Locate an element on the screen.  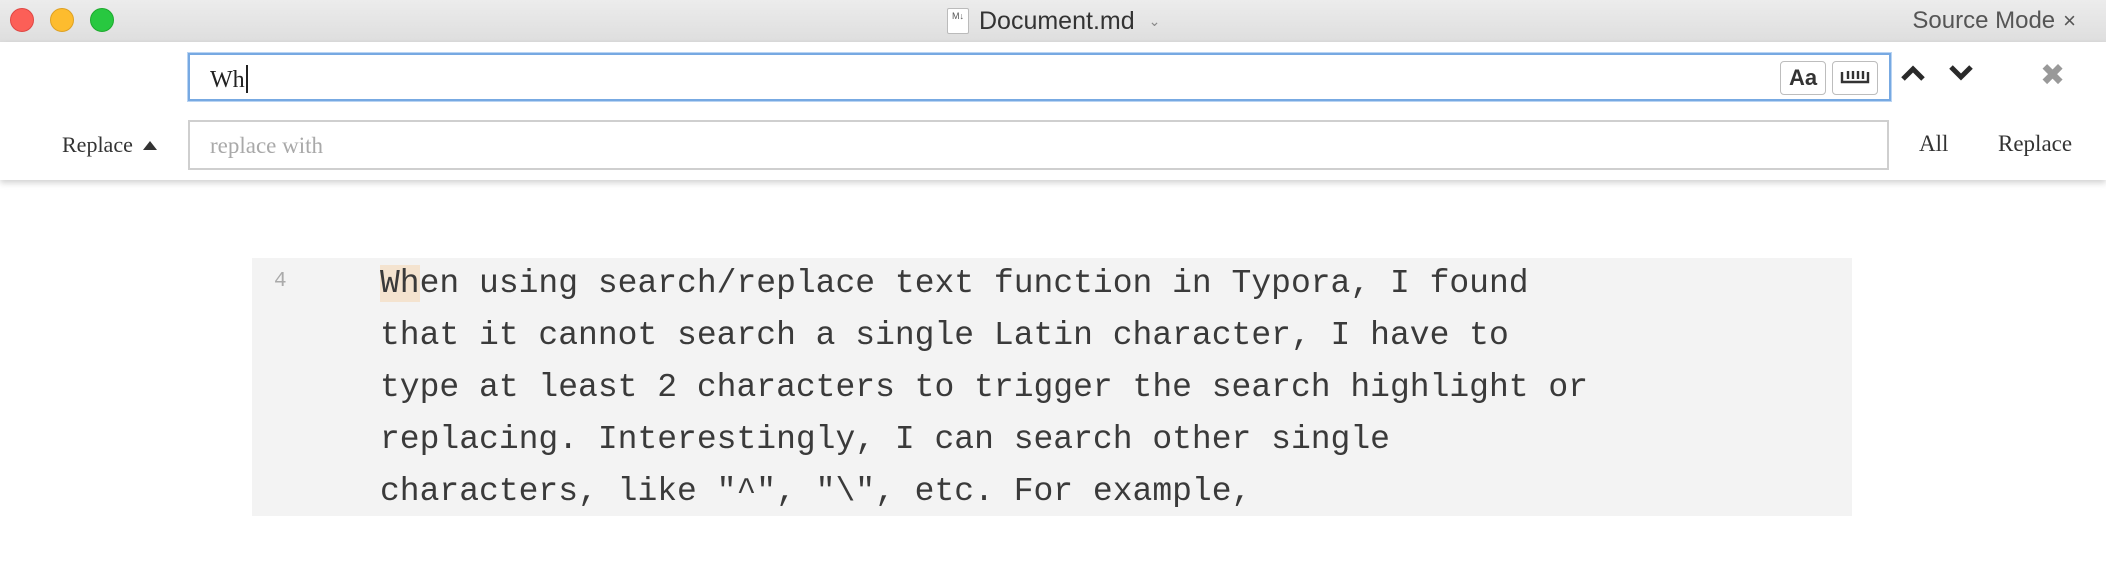
replace-toggle: Replace is located at coordinates (109, 145).